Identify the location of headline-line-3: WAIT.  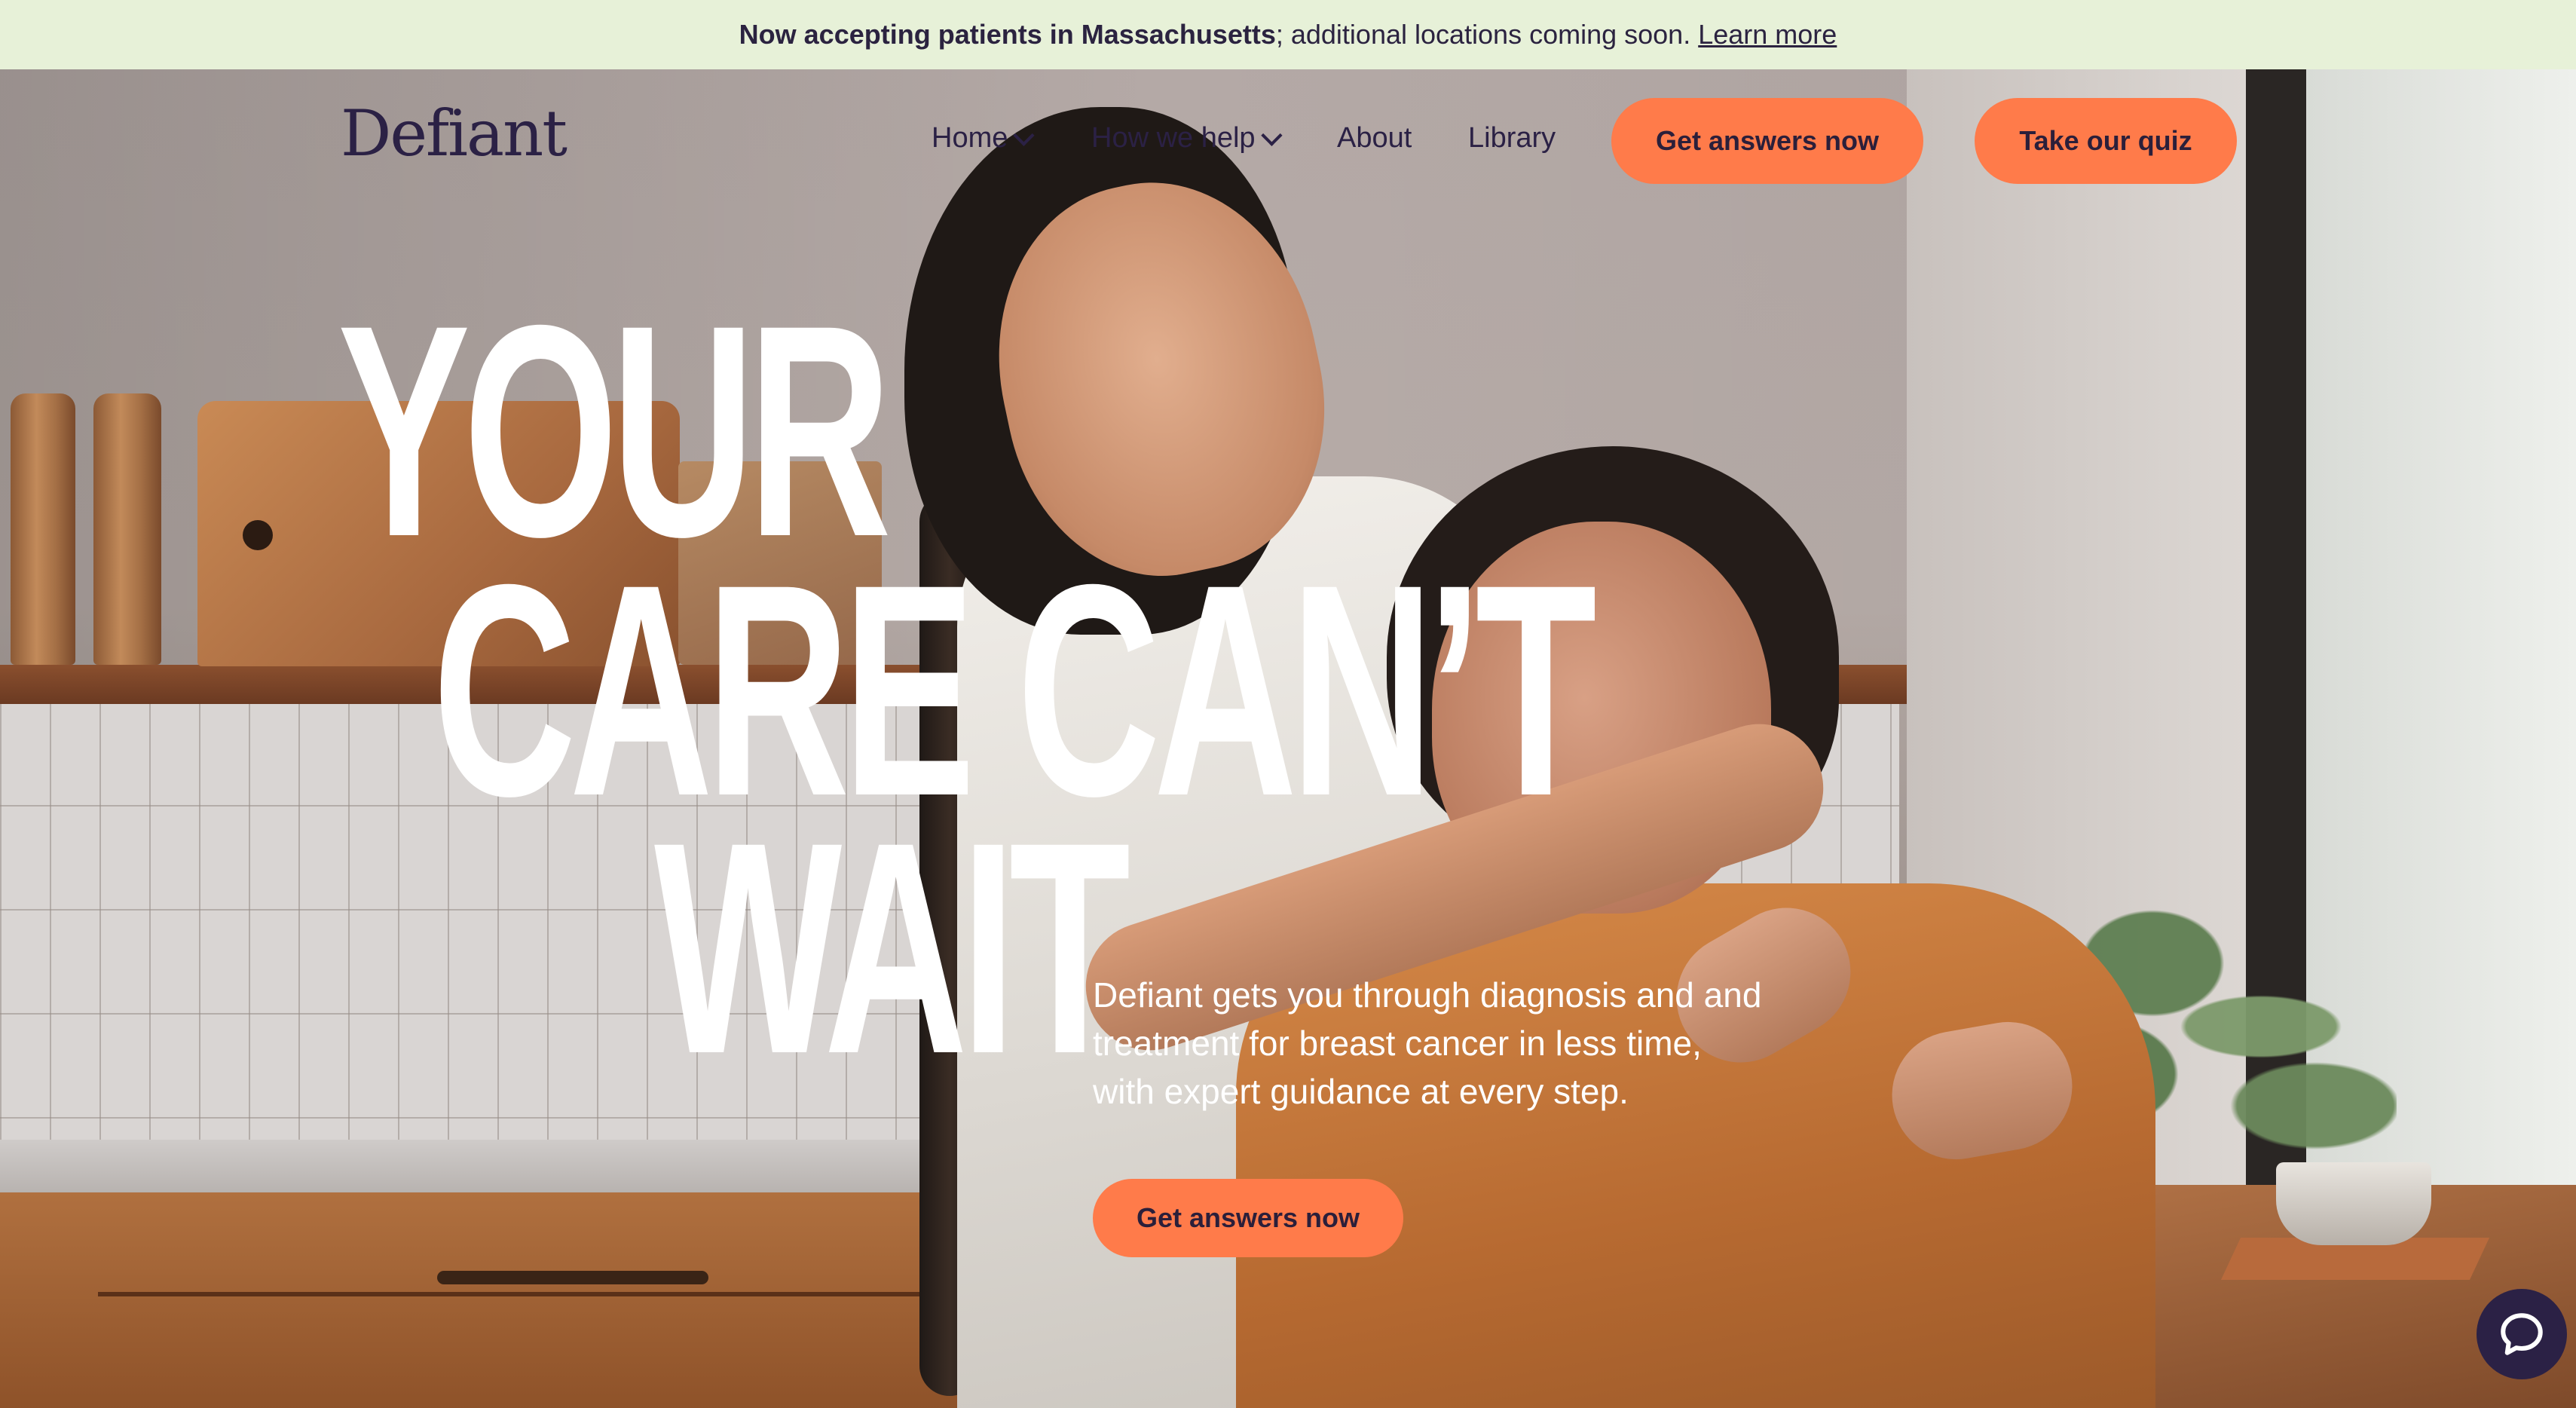
(892, 947).